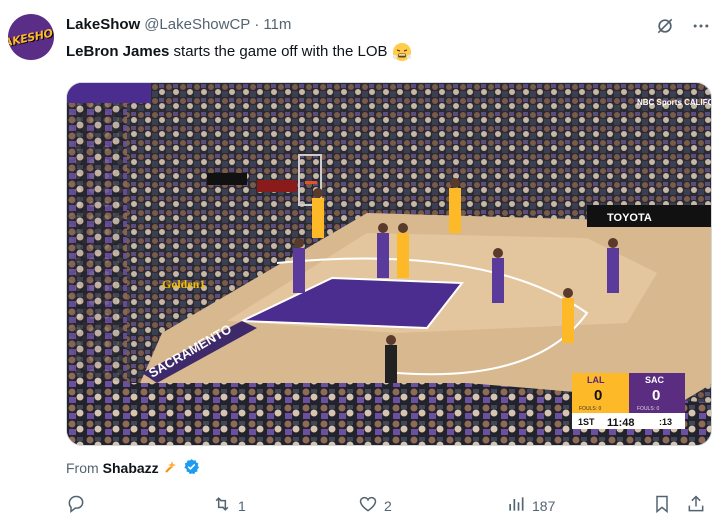 Image resolution: width=727 pixels, height=531 pixels. What do you see at coordinates (103, 24) in the screenshot?
I see `display-name: LakeShow` at bounding box center [103, 24].